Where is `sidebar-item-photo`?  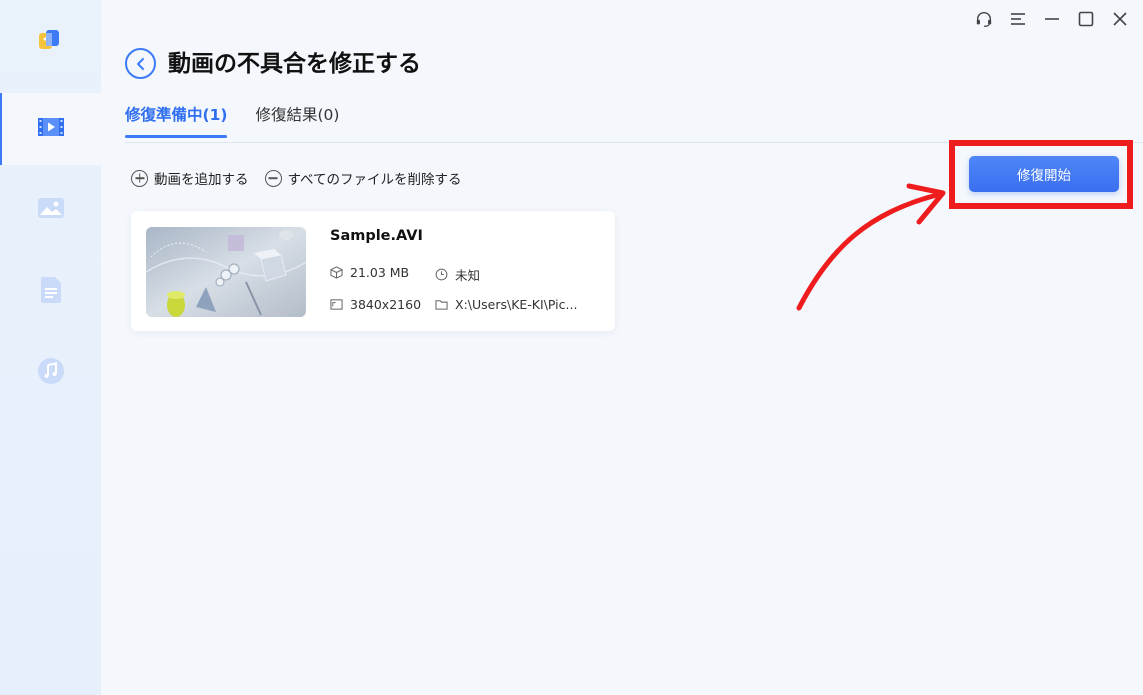 sidebar-item-photo is located at coordinates (50, 210).